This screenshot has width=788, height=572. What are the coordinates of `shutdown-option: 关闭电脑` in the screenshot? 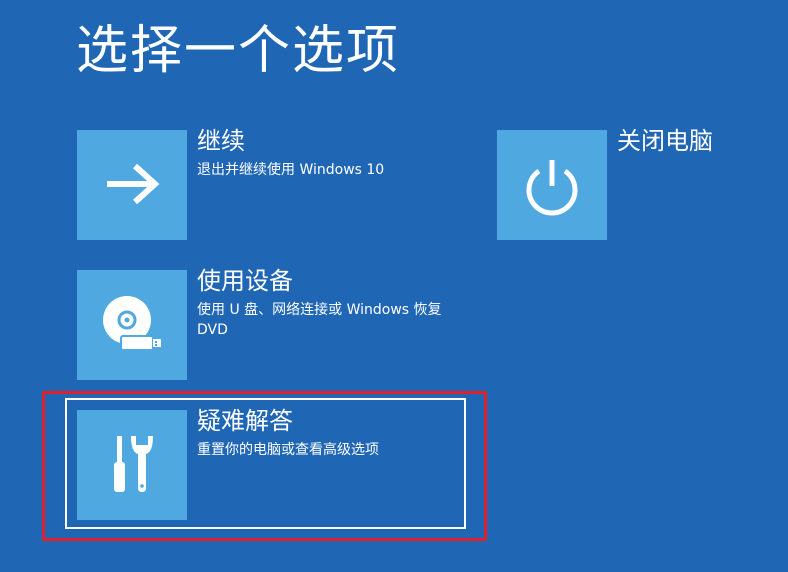 It's located at (617, 183).